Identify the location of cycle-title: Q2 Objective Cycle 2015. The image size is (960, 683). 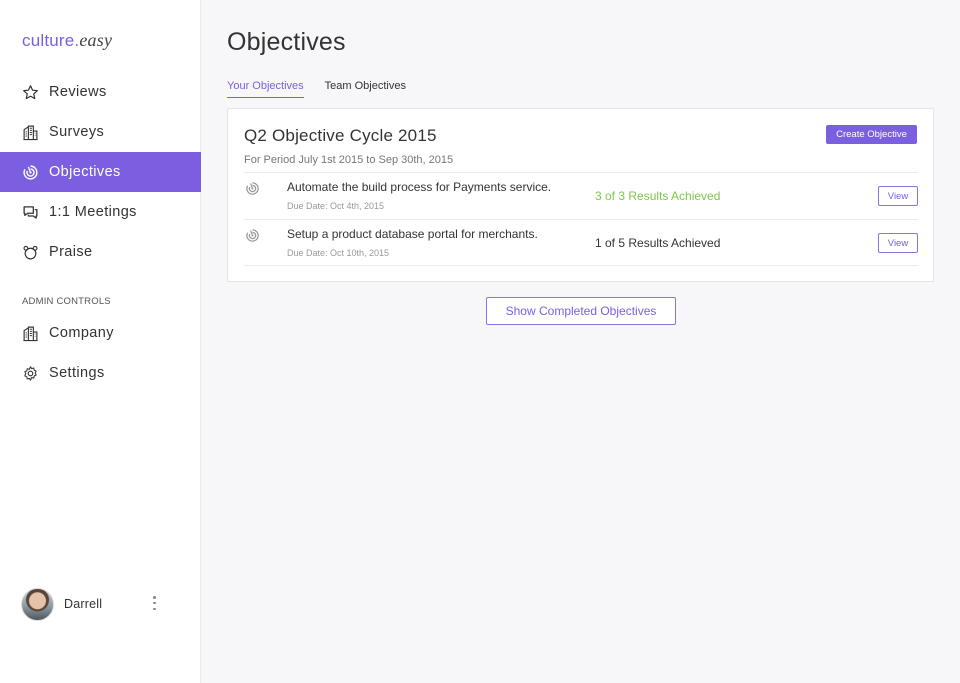
(340, 135).